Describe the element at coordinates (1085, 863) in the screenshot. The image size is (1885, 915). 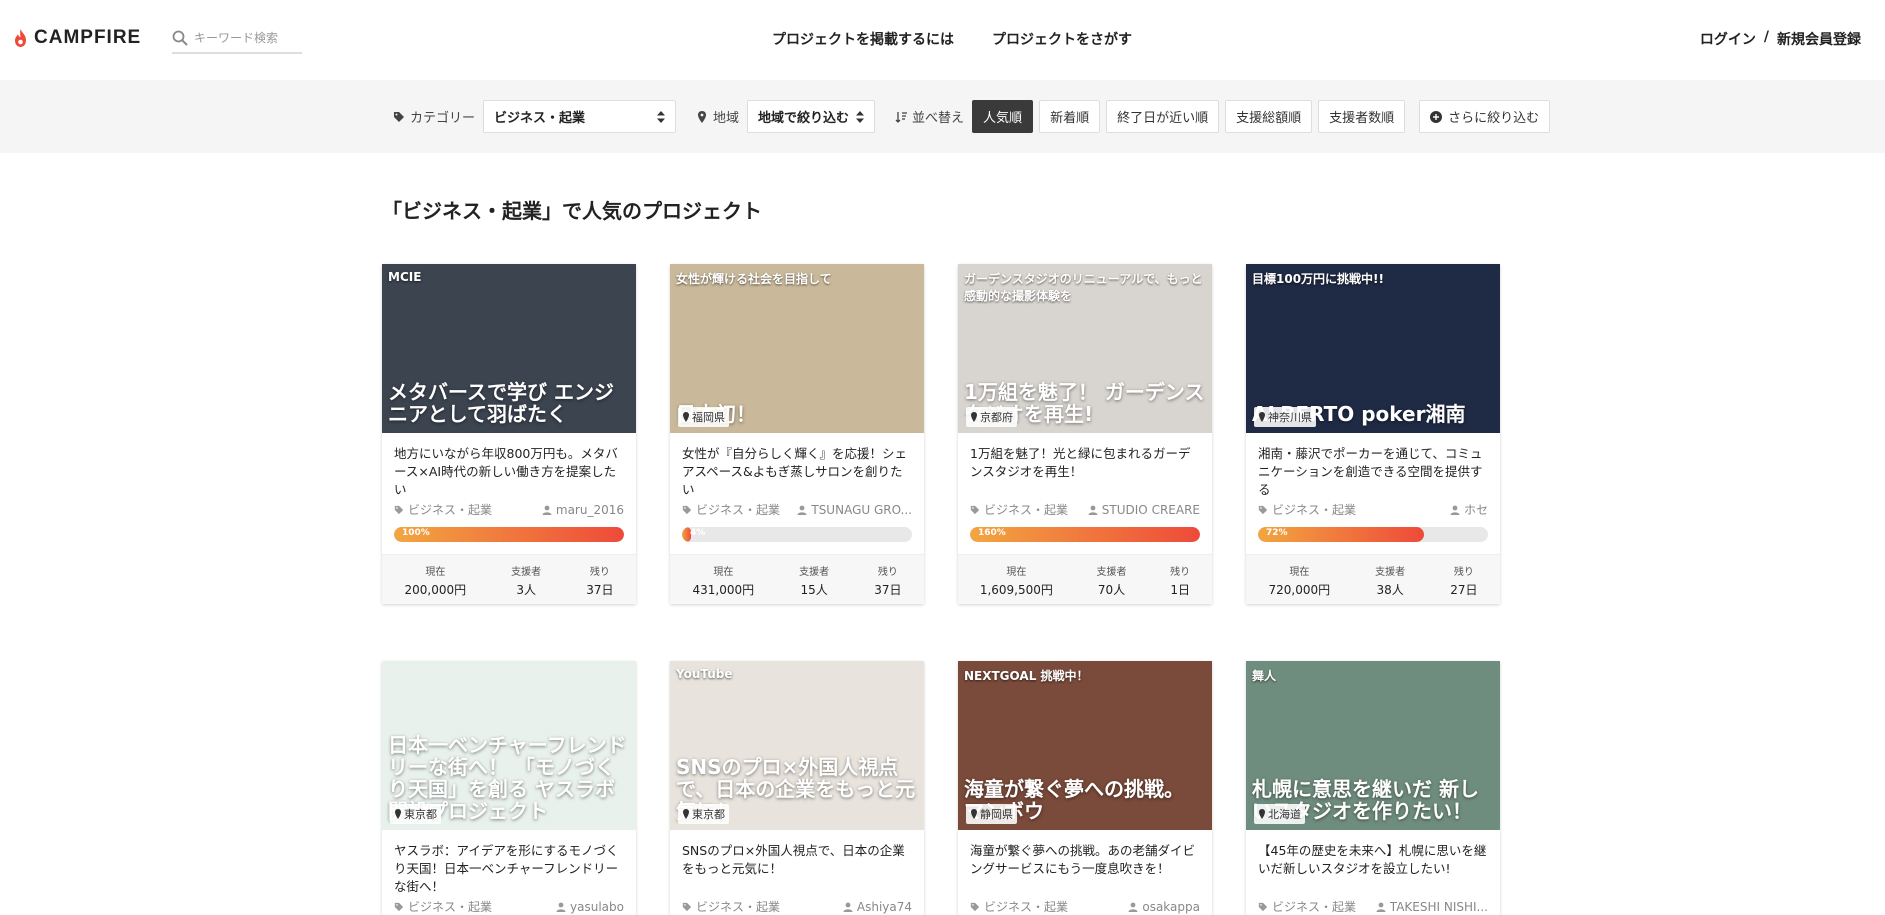
I see `project-title: 海童が繋ぐ夢への挑戦。あの老舗ダイビングサービスにもう一度息吹きを！` at that location.